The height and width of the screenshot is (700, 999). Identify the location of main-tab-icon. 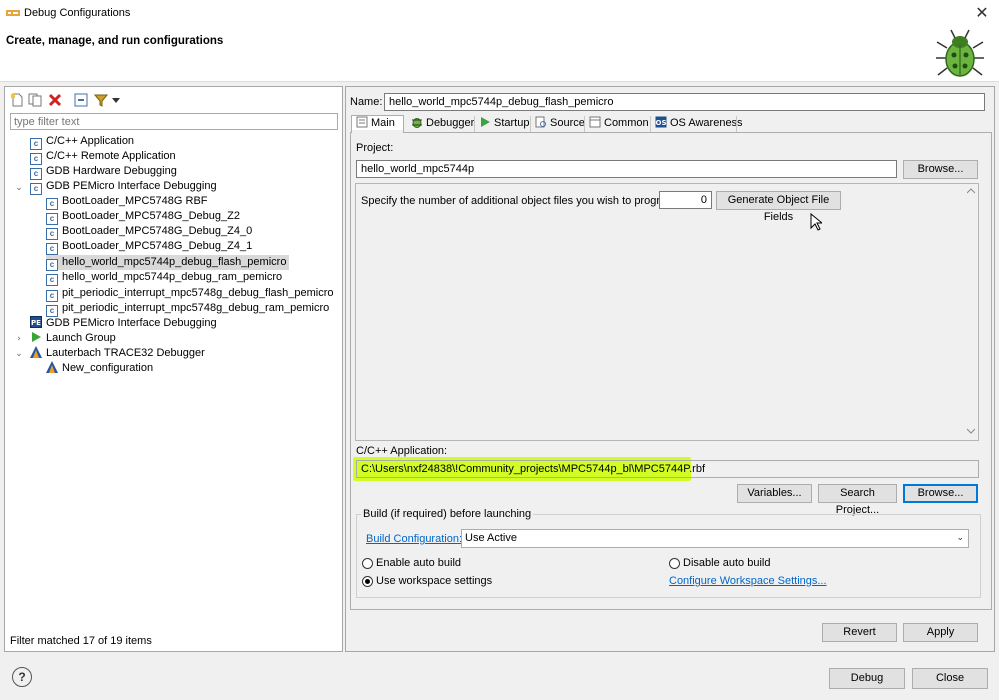
(362, 122).